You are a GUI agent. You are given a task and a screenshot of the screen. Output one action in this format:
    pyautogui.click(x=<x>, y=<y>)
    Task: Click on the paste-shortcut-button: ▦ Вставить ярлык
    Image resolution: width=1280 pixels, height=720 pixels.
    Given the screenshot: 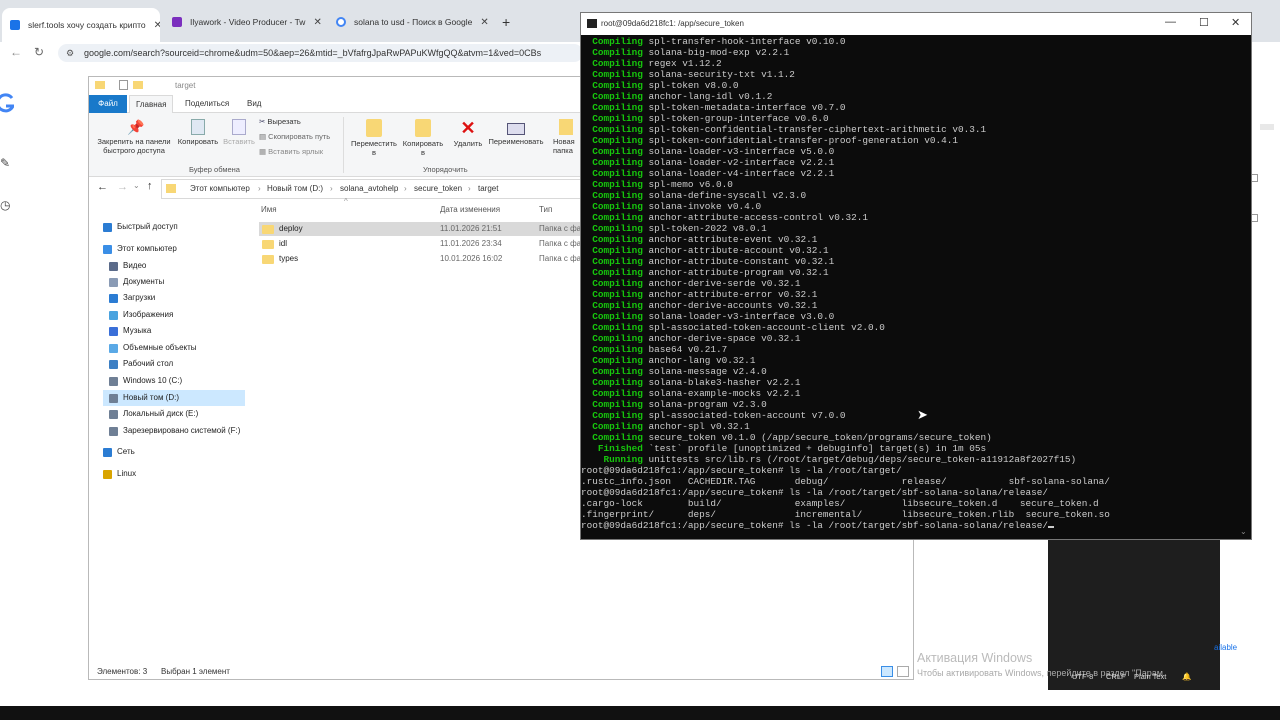 What is the action you would take?
    pyautogui.click(x=291, y=151)
    